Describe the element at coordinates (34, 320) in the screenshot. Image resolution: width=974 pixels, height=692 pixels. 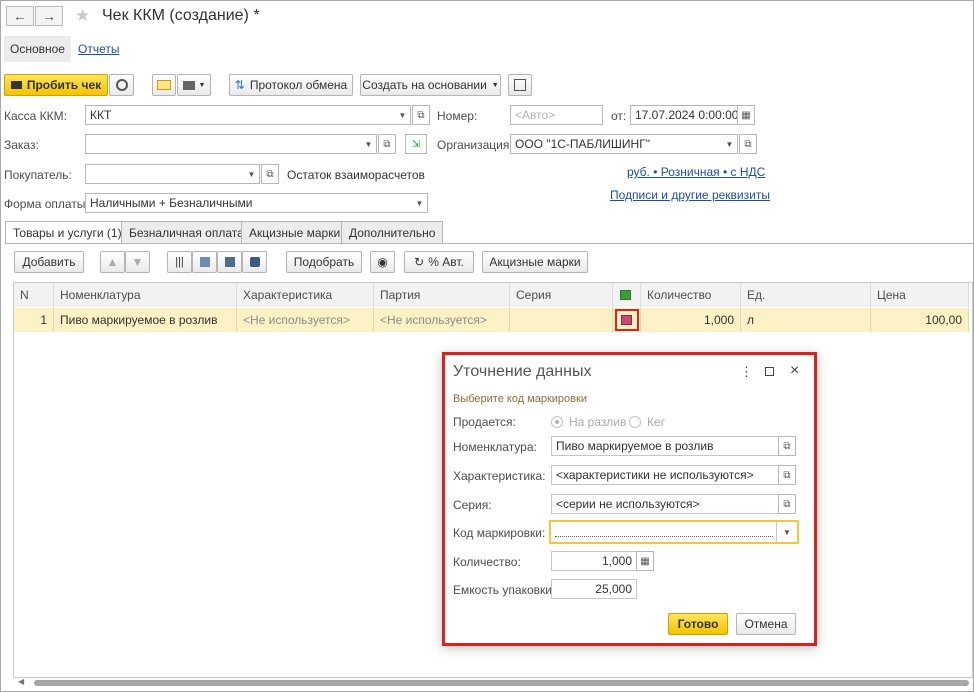
I see `cell-n: 1` at that location.